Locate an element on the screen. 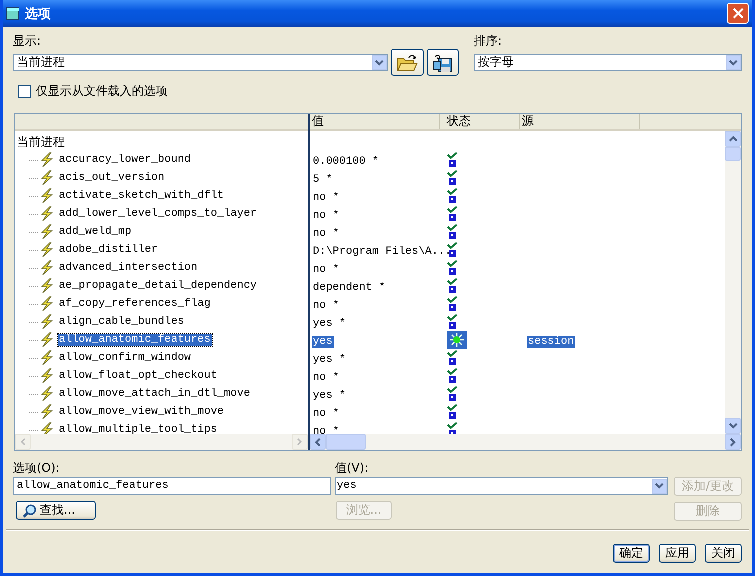 The width and height of the screenshot is (755, 576). option-name: allow_anatomic_features is located at coordinates (135, 340).